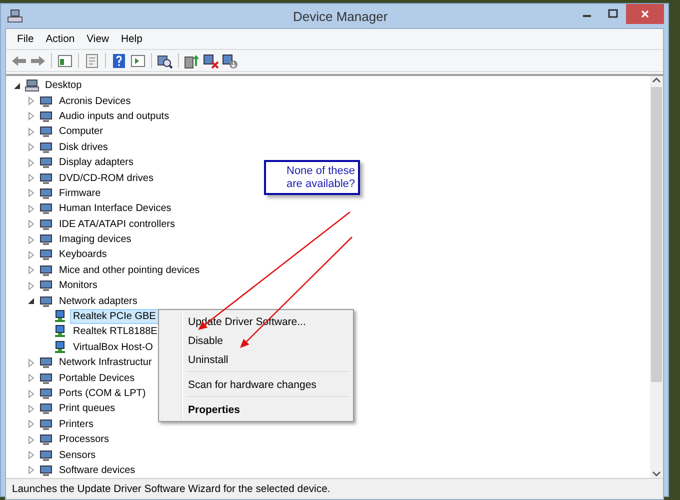 The image size is (680, 500). What do you see at coordinates (81, 132) in the screenshot?
I see `tree-item: Computer` at bounding box center [81, 132].